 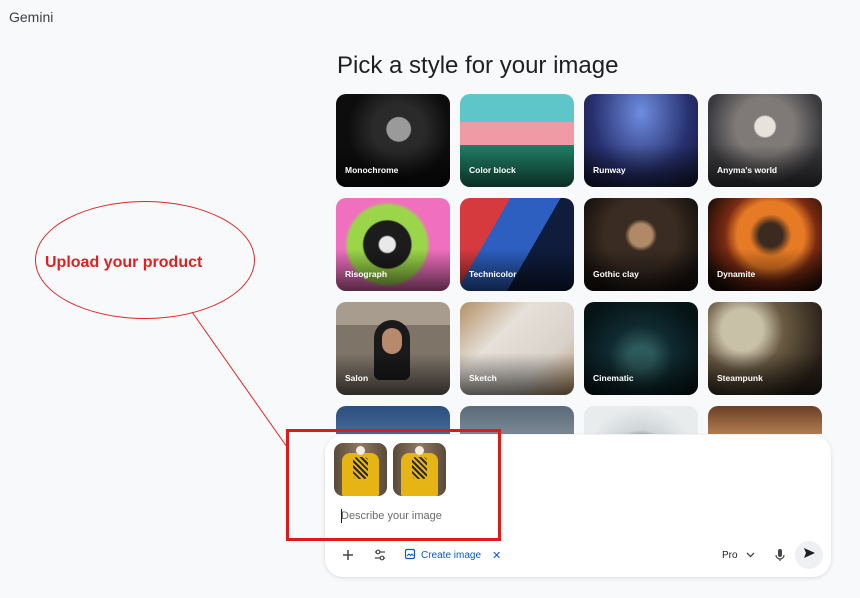 What do you see at coordinates (393, 485) in the screenshot?
I see `annotation-highlight-box` at bounding box center [393, 485].